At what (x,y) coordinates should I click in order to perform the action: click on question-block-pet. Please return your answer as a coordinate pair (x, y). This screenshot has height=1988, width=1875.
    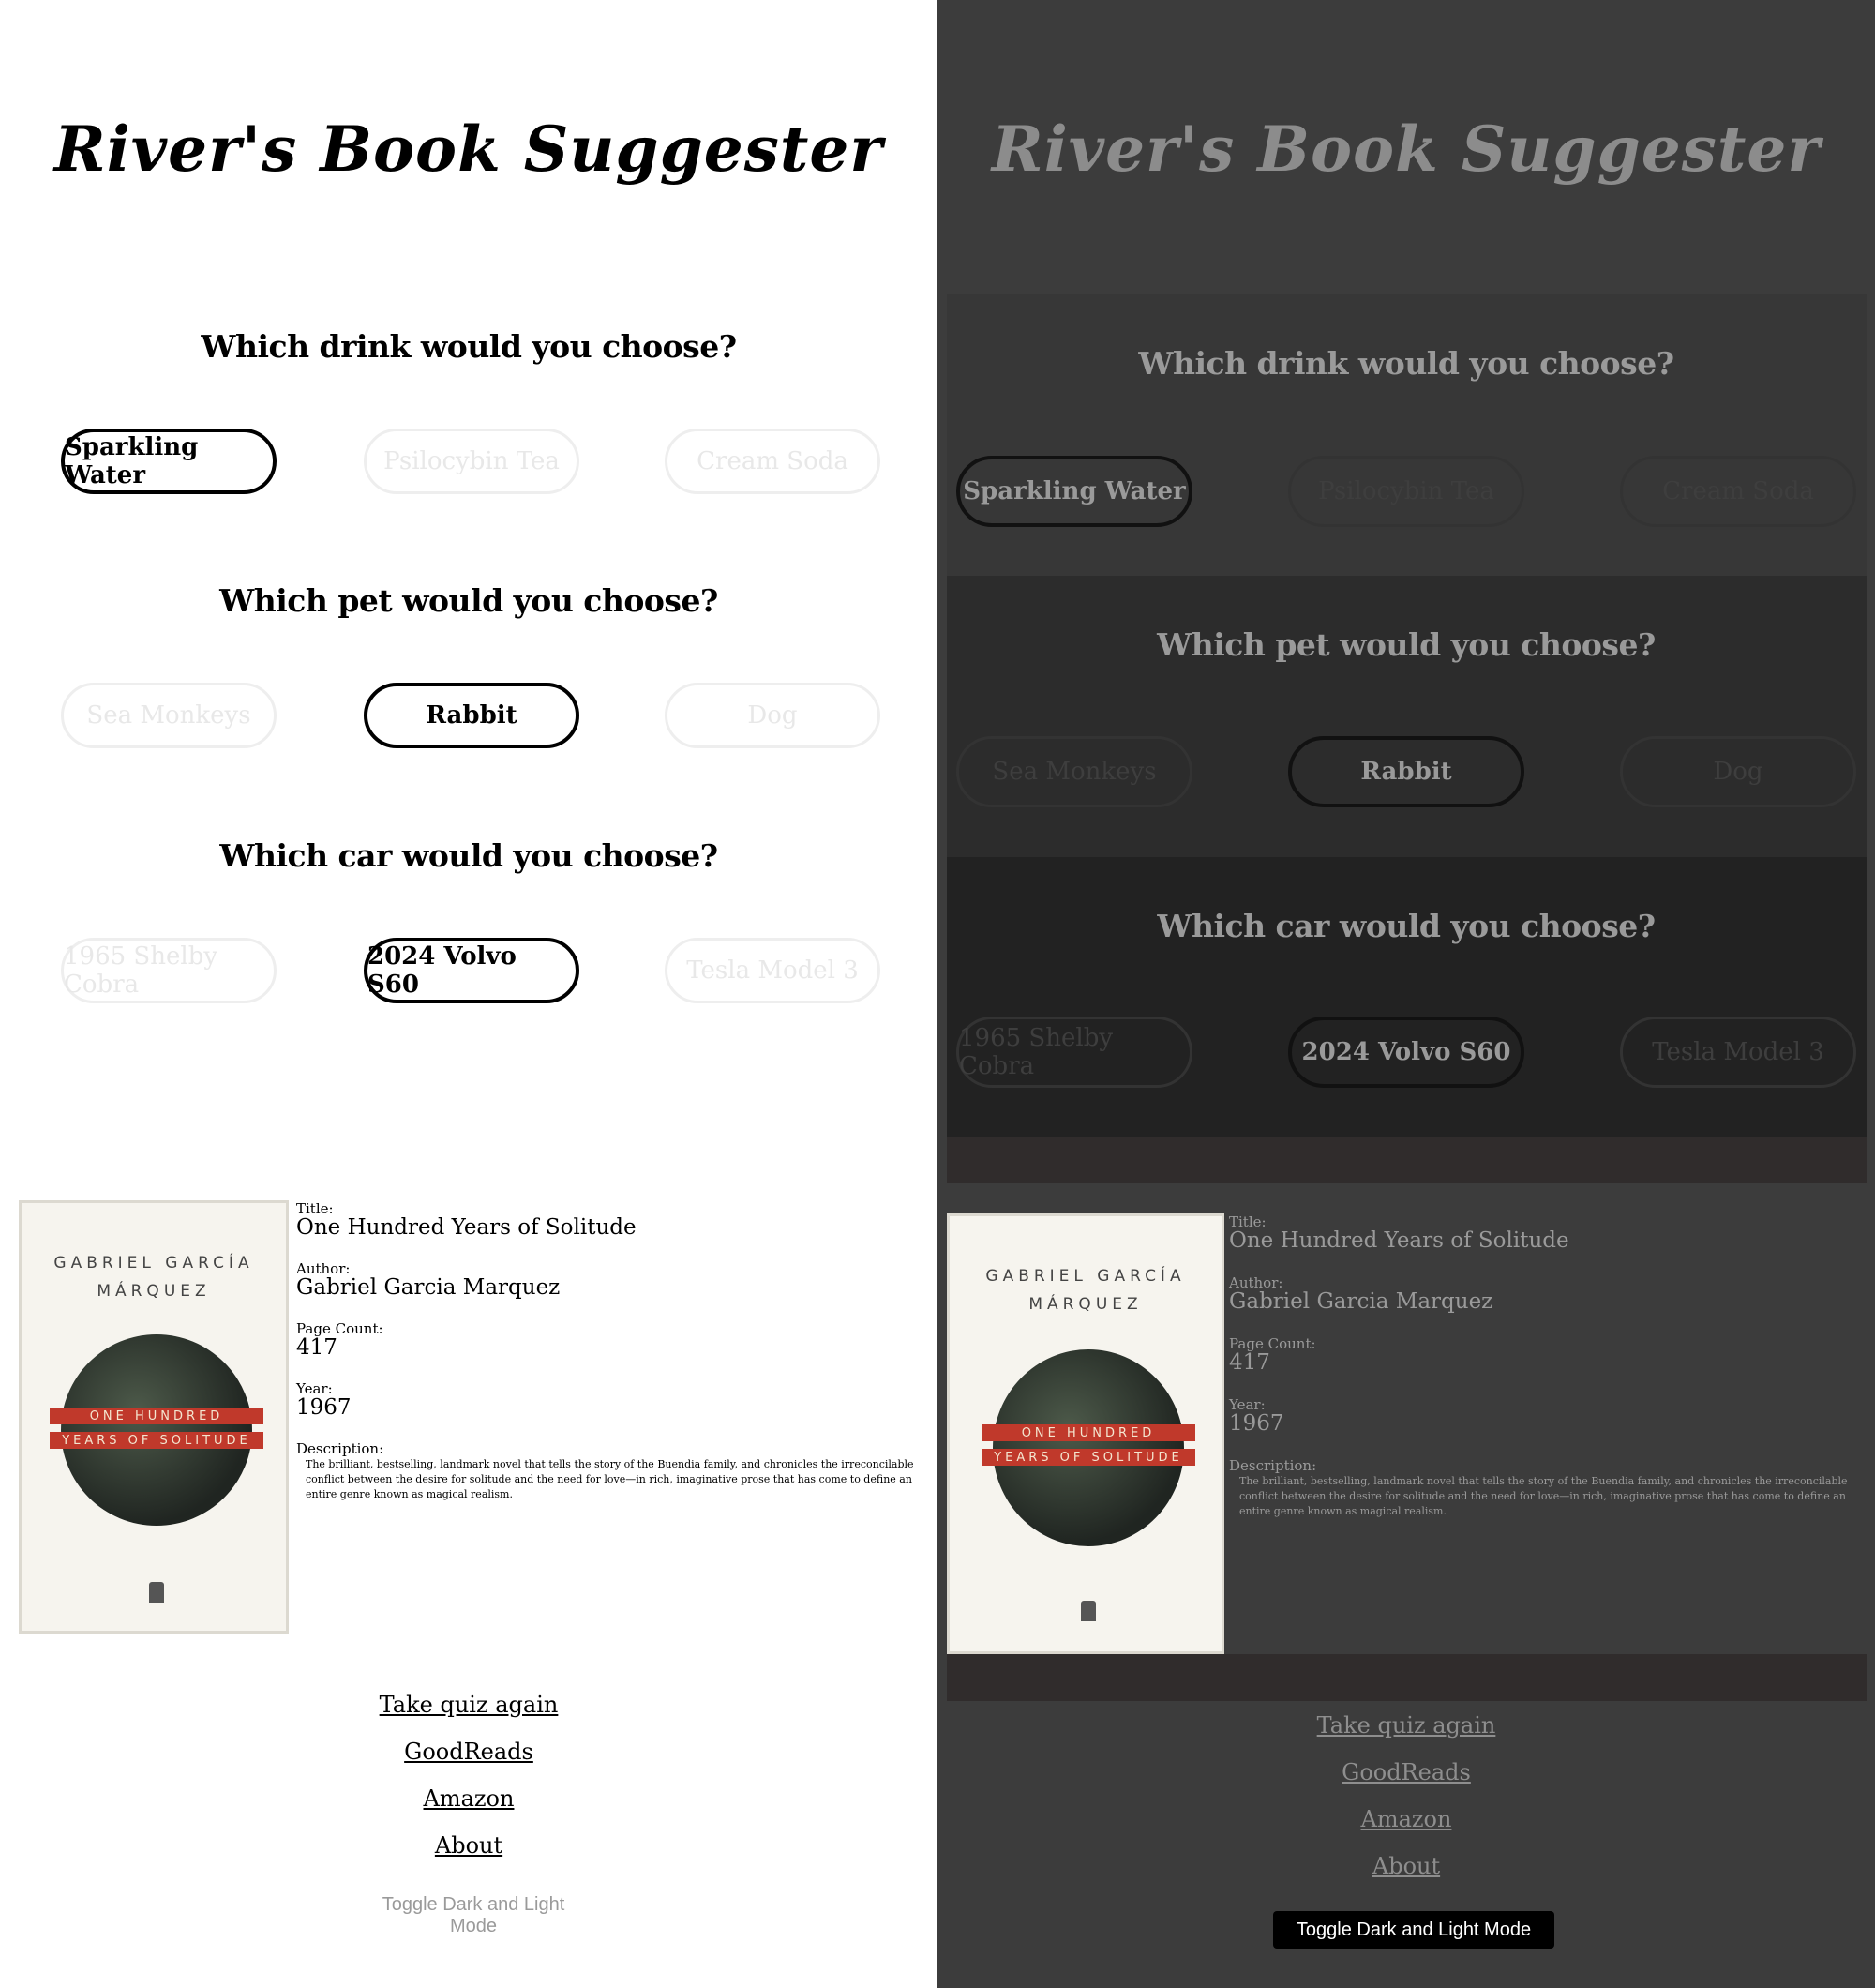
    Looking at the image, I should click on (1407, 717).